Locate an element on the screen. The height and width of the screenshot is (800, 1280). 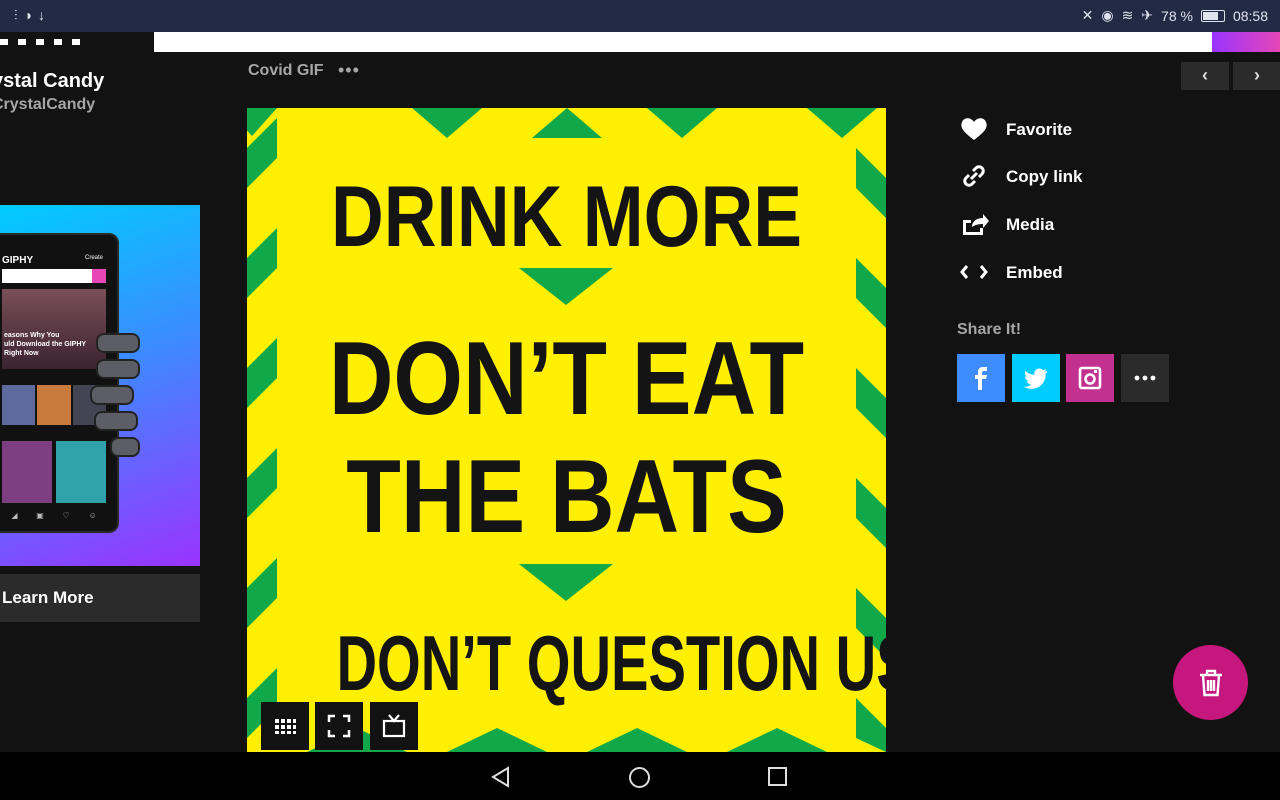
copy-link-label: Copy link is located at coordinates (1044, 176).